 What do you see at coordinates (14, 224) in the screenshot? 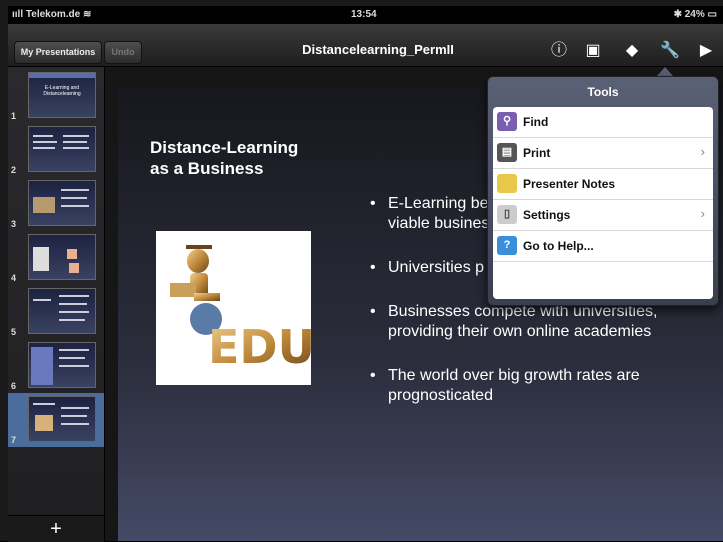
I see `slide-number: 3` at bounding box center [14, 224].